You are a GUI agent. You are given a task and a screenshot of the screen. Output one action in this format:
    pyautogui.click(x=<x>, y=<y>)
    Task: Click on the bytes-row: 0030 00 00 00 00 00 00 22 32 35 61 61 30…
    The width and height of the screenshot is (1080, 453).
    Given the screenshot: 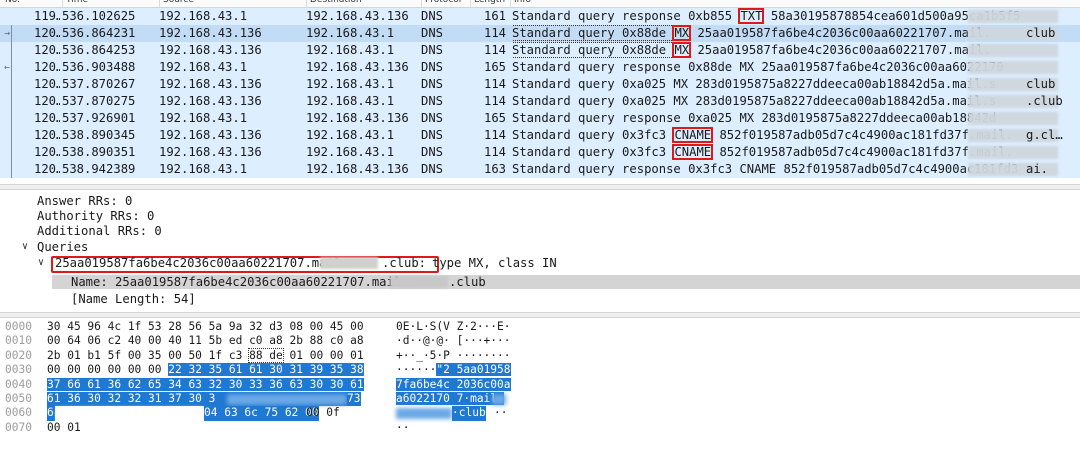 What is the action you would take?
    pyautogui.click(x=540, y=370)
    